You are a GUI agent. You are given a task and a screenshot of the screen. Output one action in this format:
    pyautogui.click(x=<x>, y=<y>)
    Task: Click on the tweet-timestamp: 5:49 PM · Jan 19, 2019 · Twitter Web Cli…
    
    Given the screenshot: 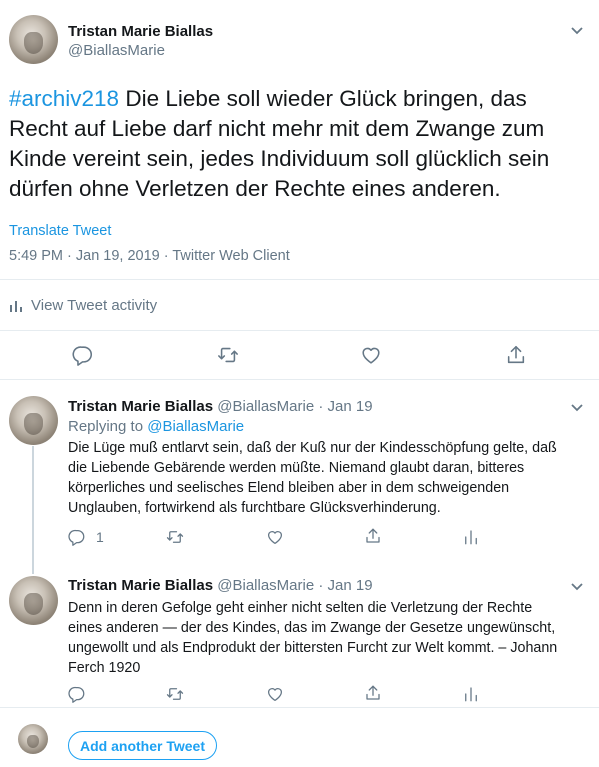 What is the action you would take?
    pyautogui.click(x=149, y=256)
    